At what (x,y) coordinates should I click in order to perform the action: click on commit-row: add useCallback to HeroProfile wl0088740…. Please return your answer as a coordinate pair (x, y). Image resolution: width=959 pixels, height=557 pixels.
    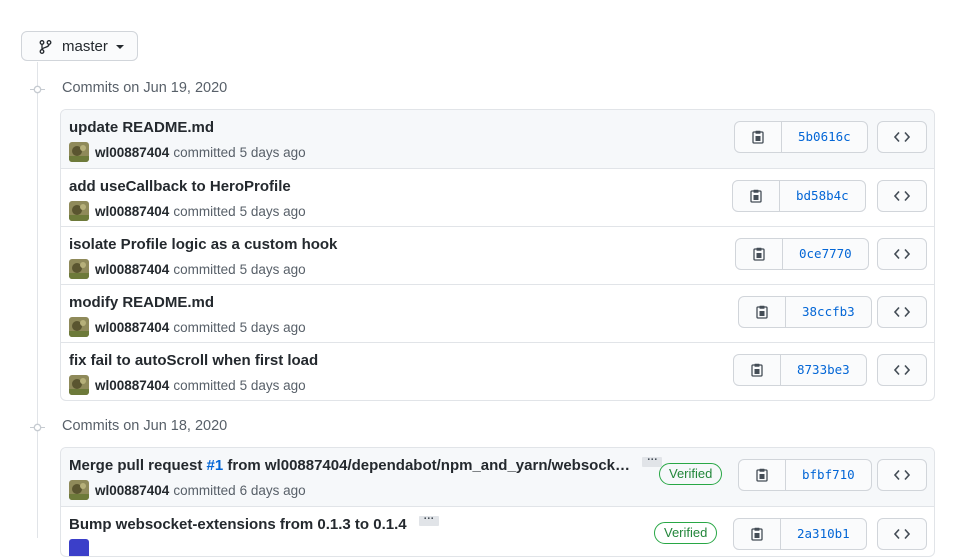
    Looking at the image, I should click on (497, 197).